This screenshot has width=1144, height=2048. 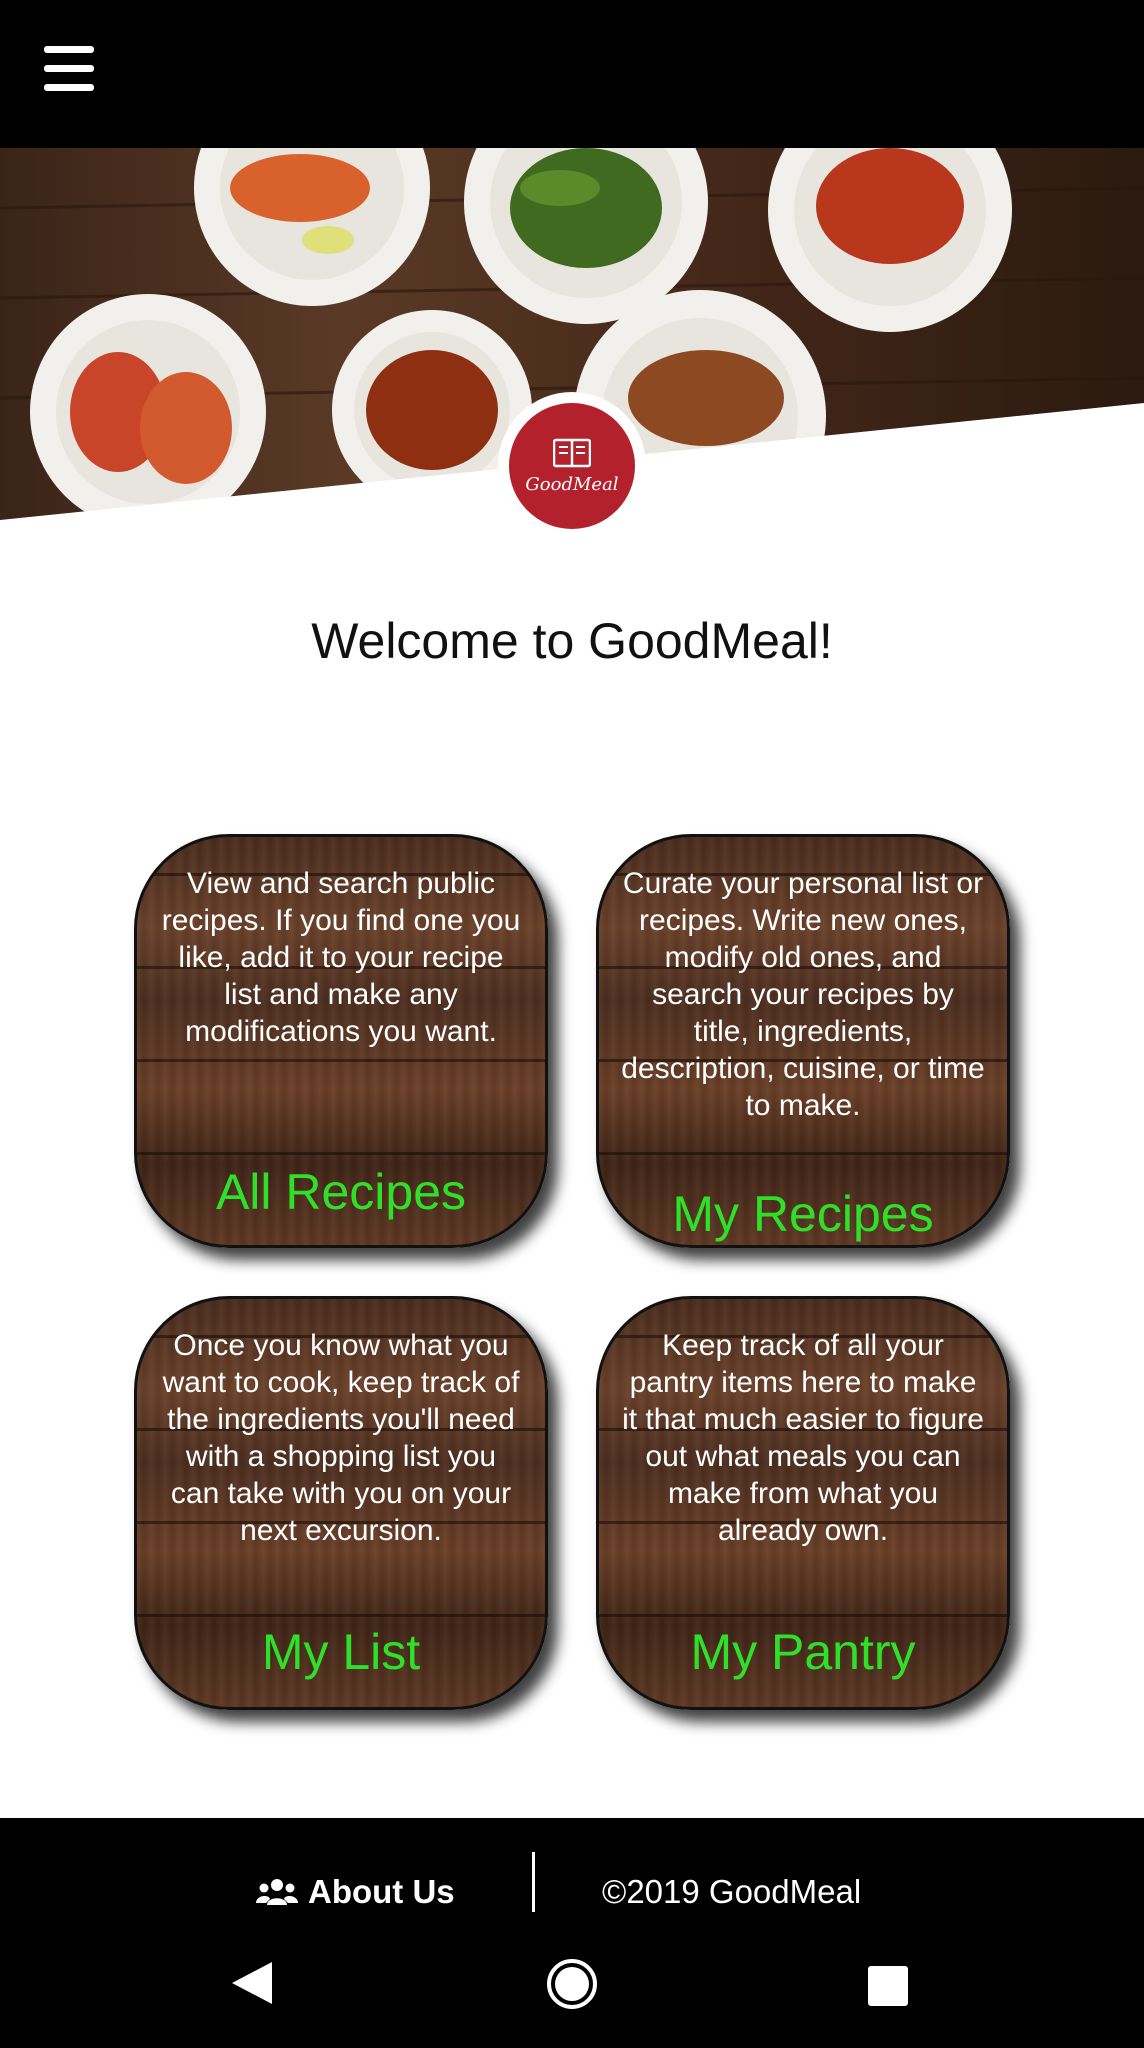 What do you see at coordinates (341, 1652) in the screenshot?
I see `card-title: My List` at bounding box center [341, 1652].